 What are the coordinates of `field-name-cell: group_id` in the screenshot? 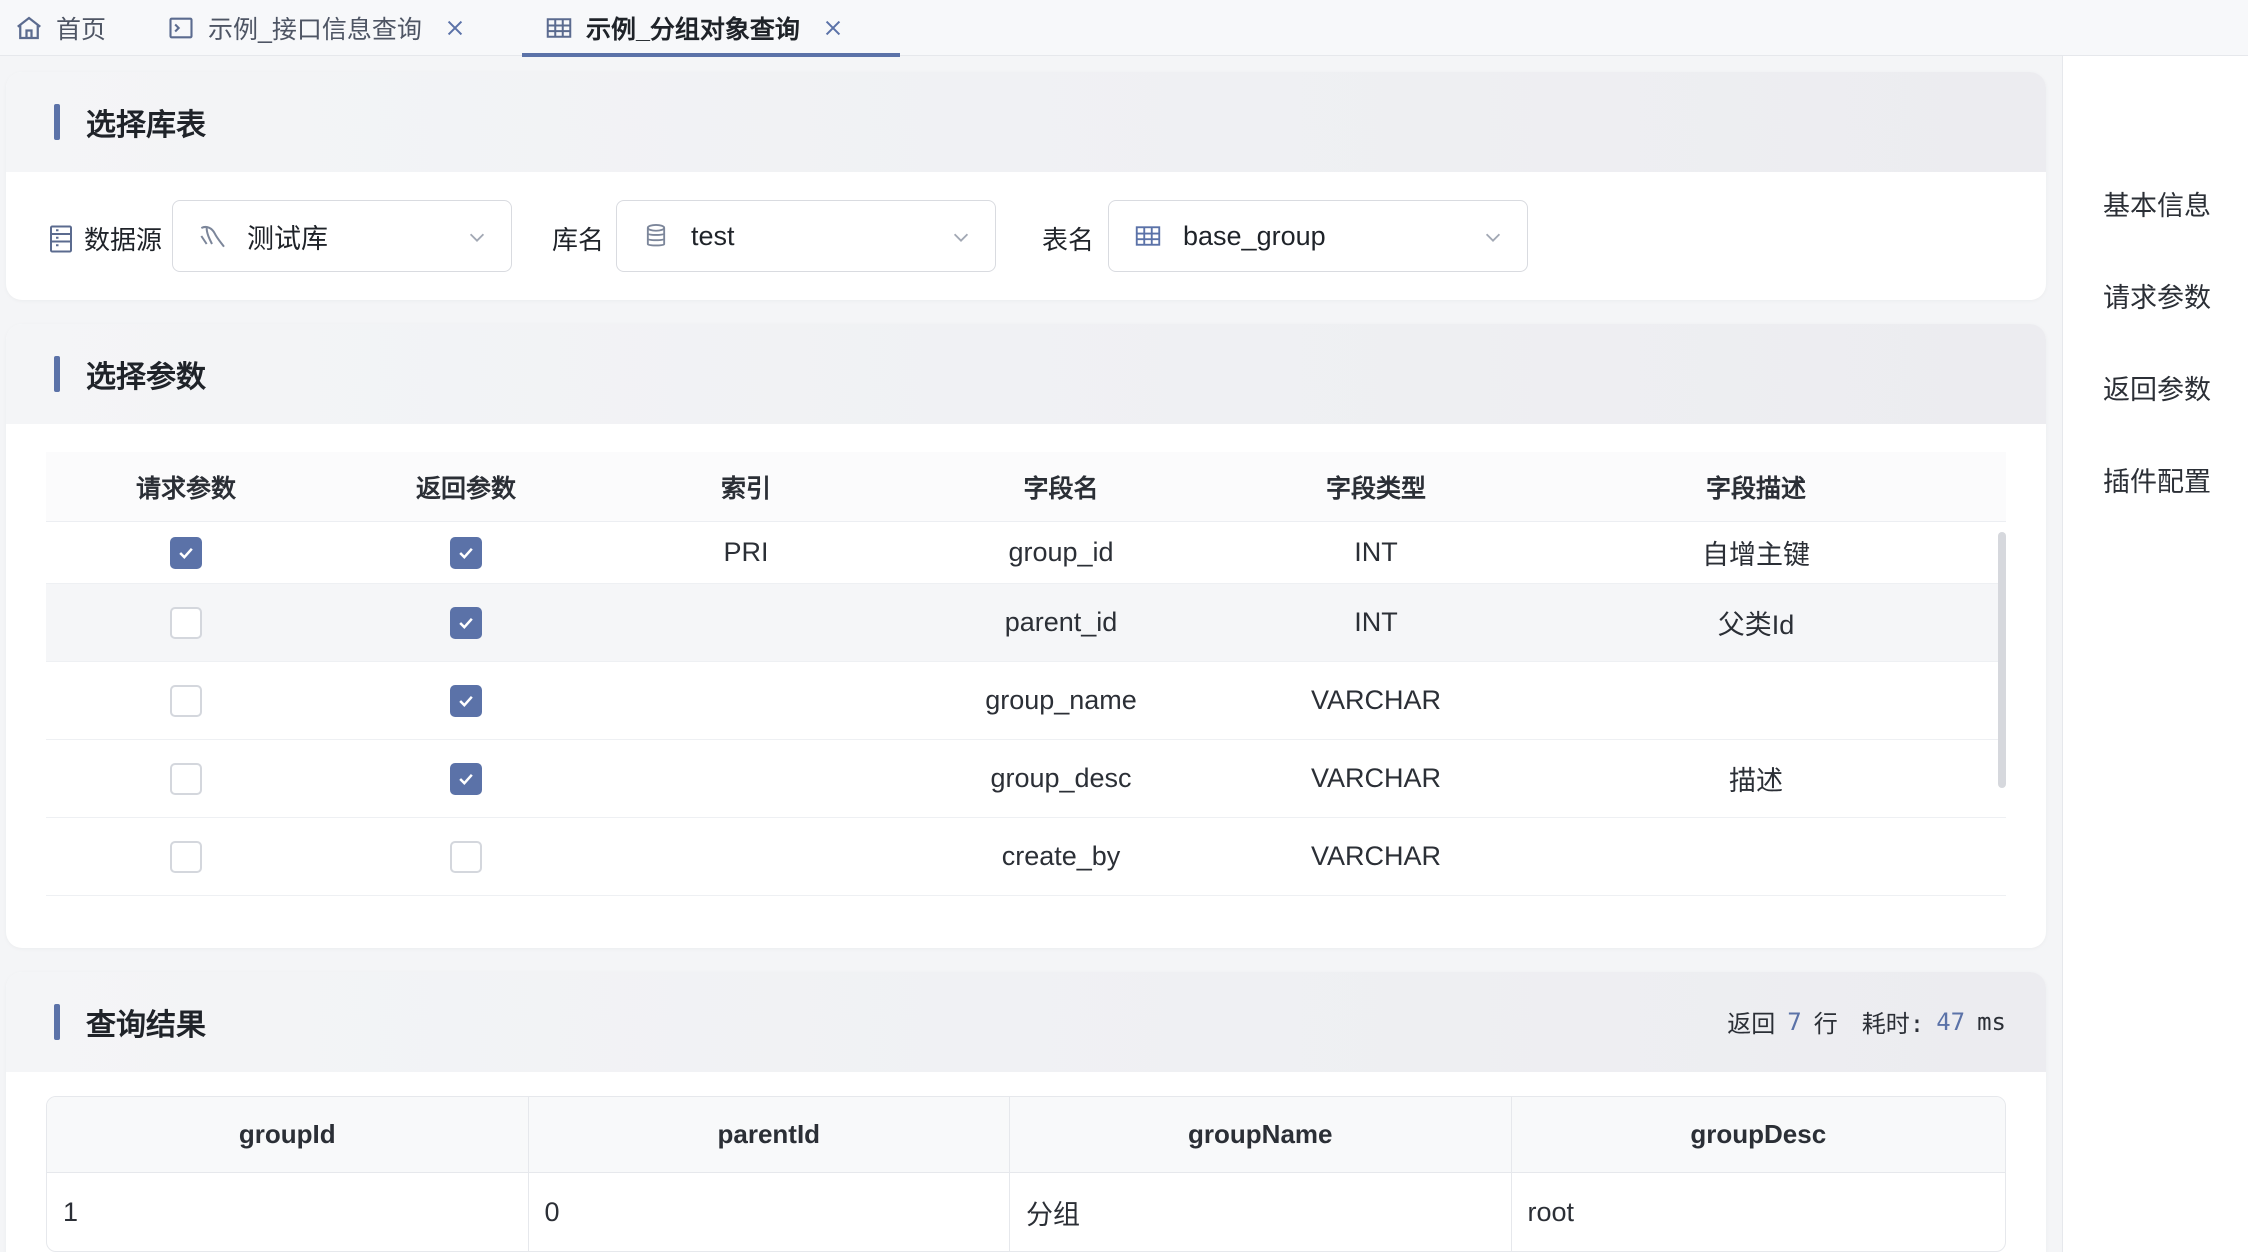 It's located at (1061, 552).